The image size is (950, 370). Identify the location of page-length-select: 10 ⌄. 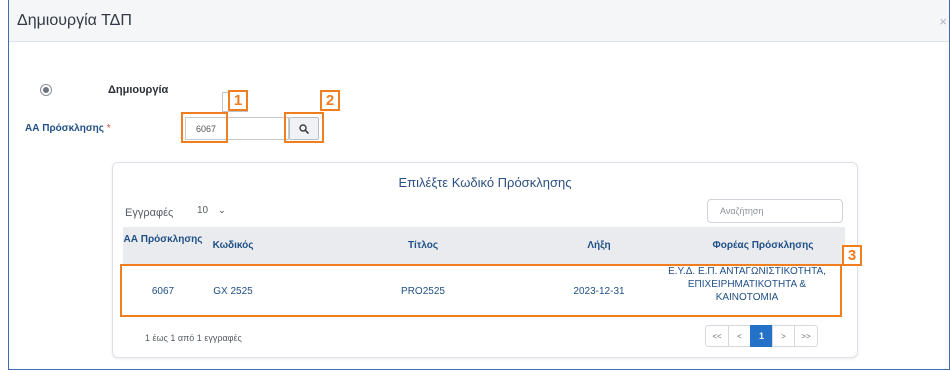
(211, 210).